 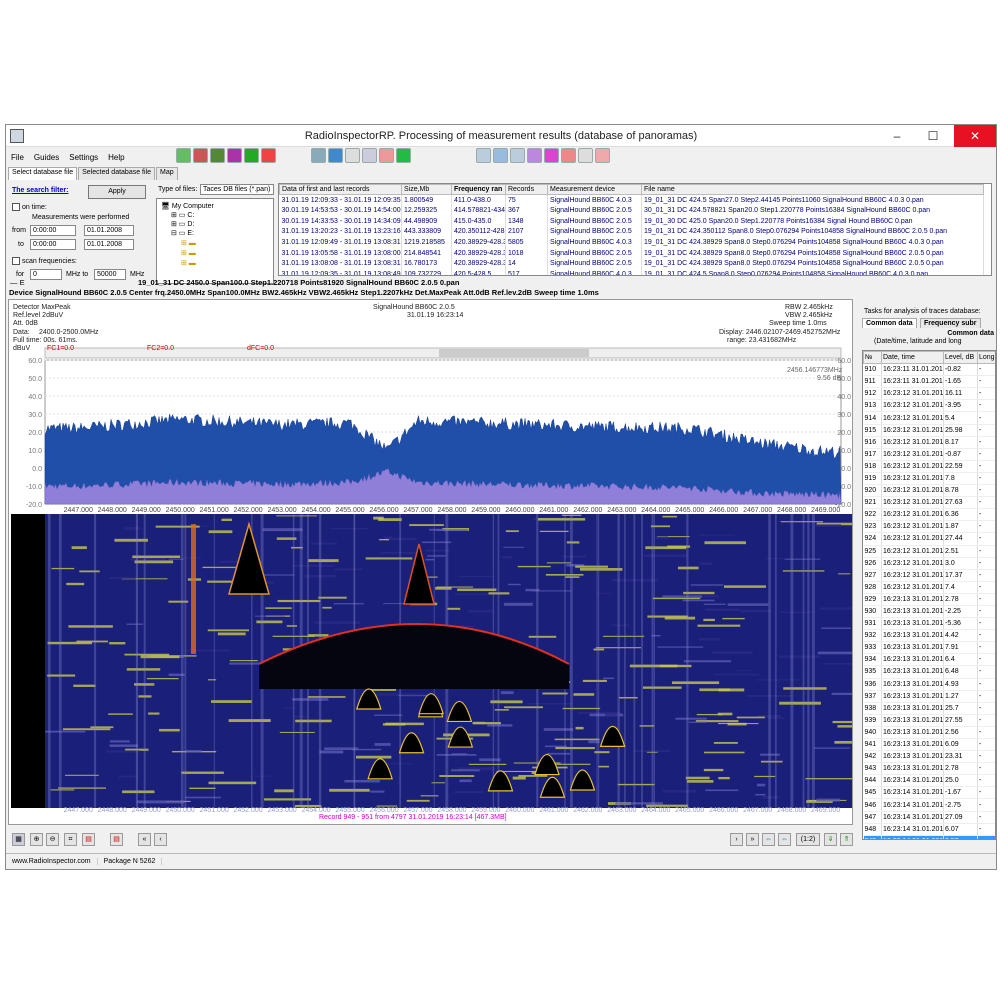 What do you see at coordinates (929, 563) in the screenshot?
I see `table-row: 926 16:23:12 31.01.201 3.0-` at bounding box center [929, 563].